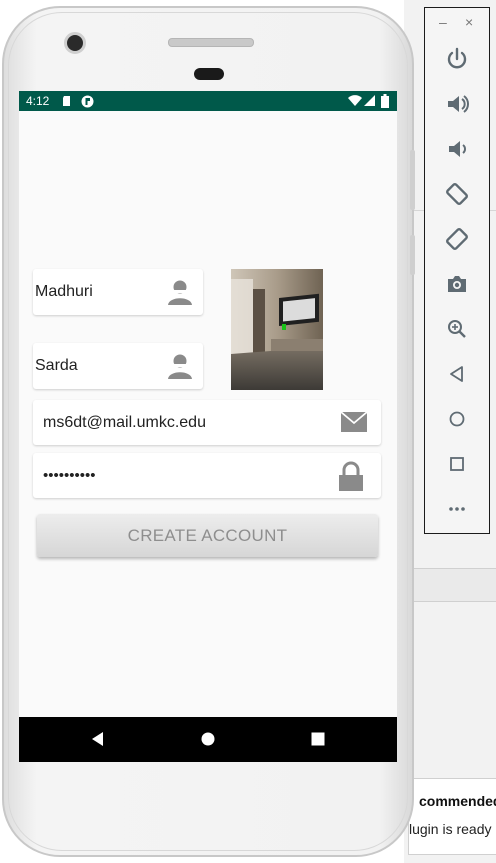 The image size is (496, 863). I want to click on home-icon, so click(457, 419).